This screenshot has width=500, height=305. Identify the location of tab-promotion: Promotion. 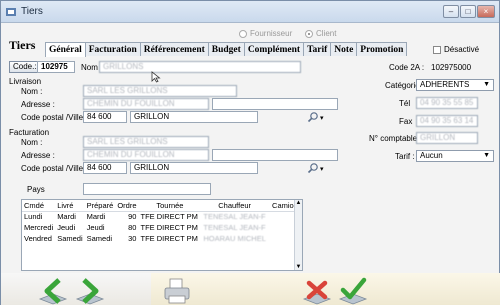
(382, 49).